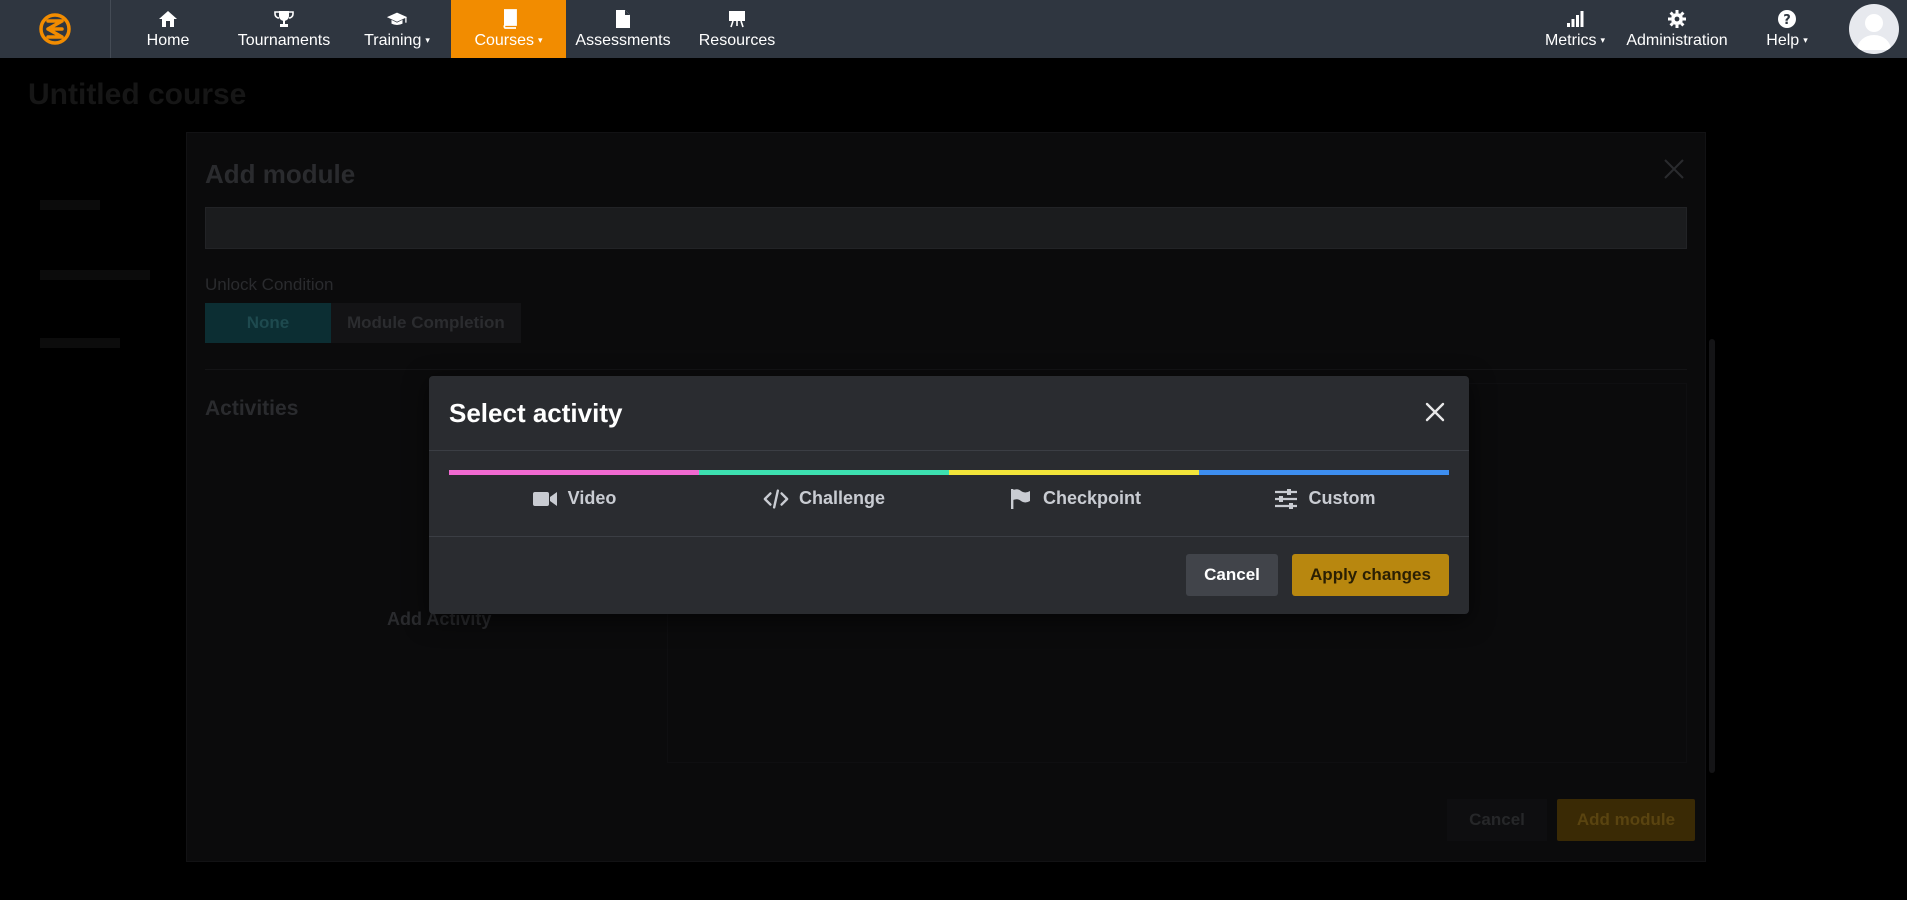 The width and height of the screenshot is (1907, 900). I want to click on tab-video: Video, so click(574, 496).